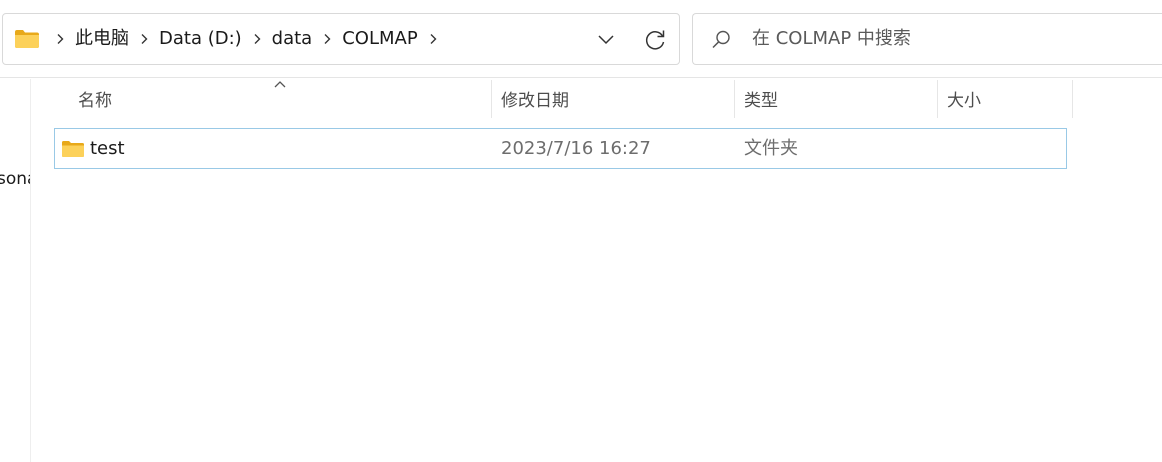 The width and height of the screenshot is (1162, 462). I want to click on breadcrumb: 此电脑 Data (D:) data COLMAP, so click(246, 39).